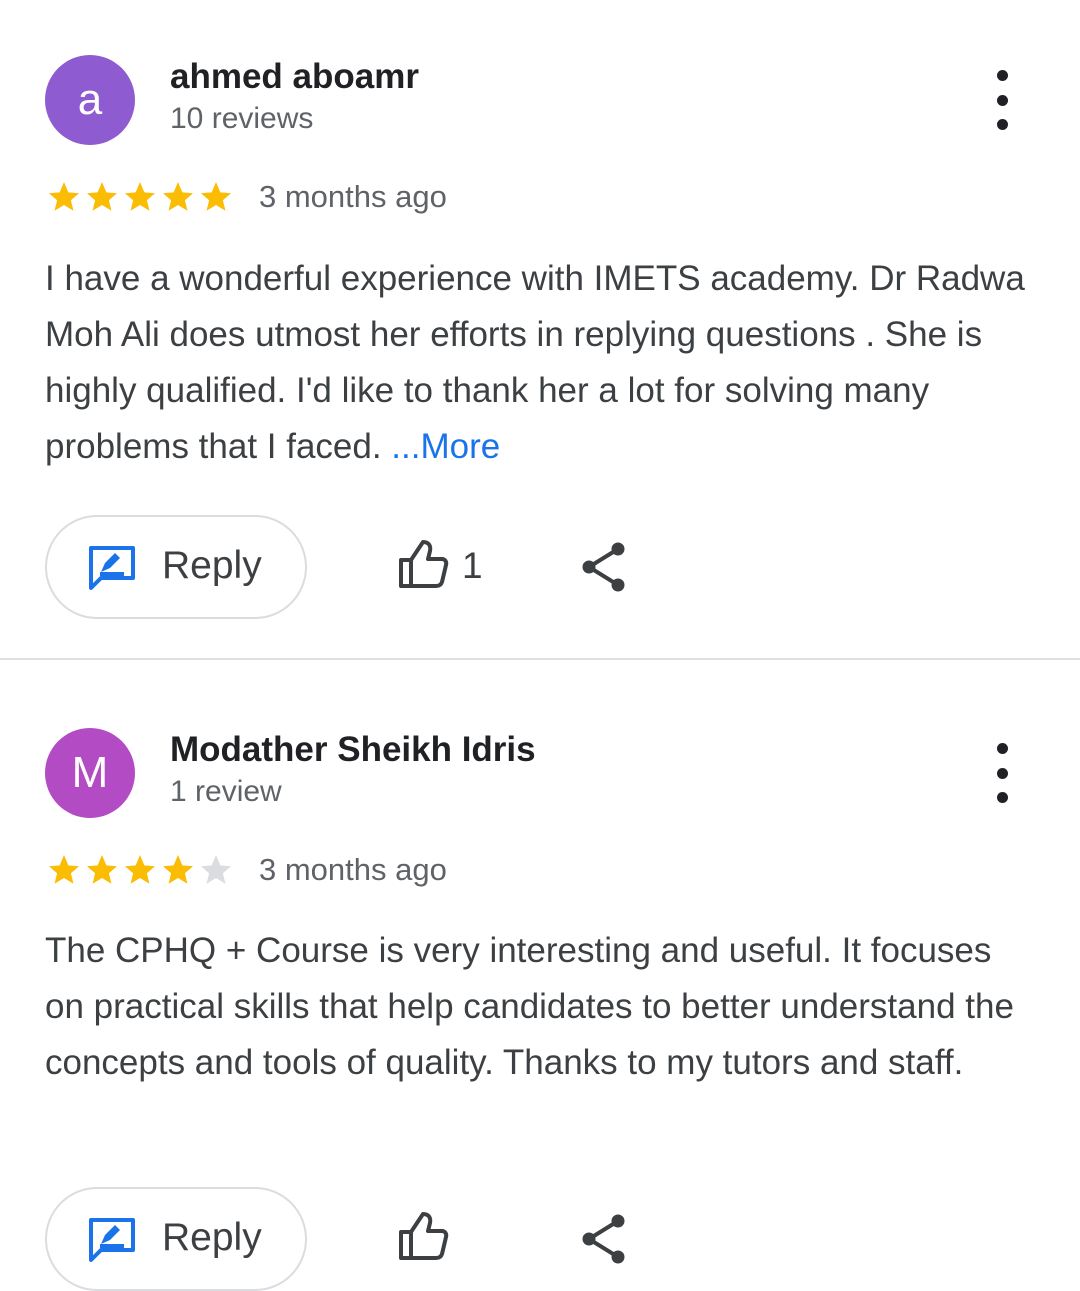 Image resolution: width=1080 pixels, height=1291 pixels. What do you see at coordinates (226, 791) in the screenshot?
I see `reviewer-review-count: 1 review` at bounding box center [226, 791].